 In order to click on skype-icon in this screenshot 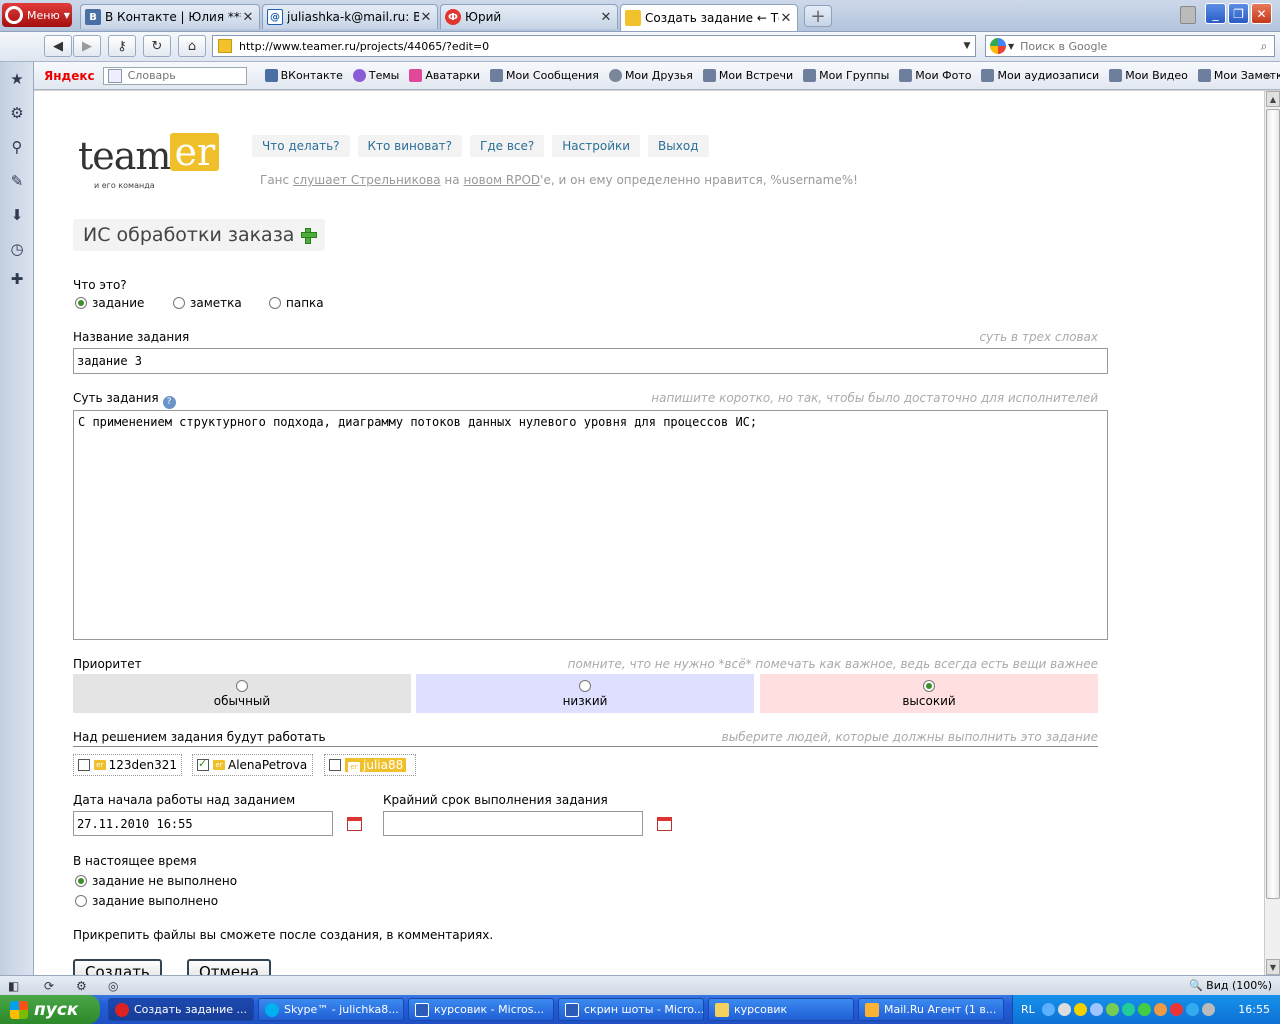, I will do `click(1192, 1009)`.